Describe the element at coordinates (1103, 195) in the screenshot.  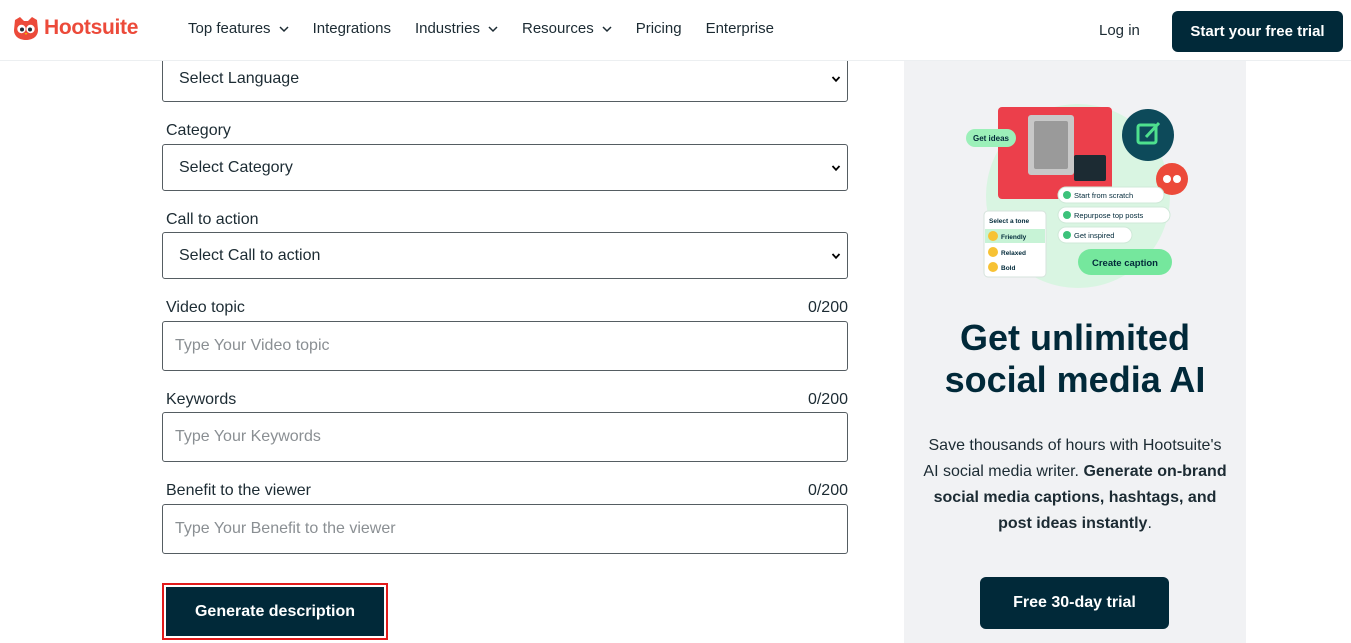
I see `option-start-from-scratch: Start from scratch` at that location.